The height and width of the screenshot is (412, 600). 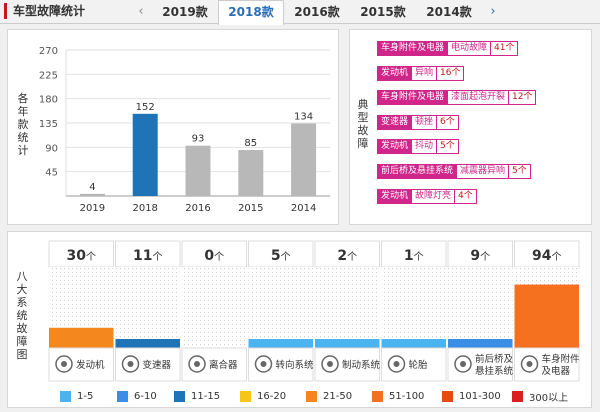 What do you see at coordinates (304, 159) in the screenshot?
I see `bar-2014` at bounding box center [304, 159].